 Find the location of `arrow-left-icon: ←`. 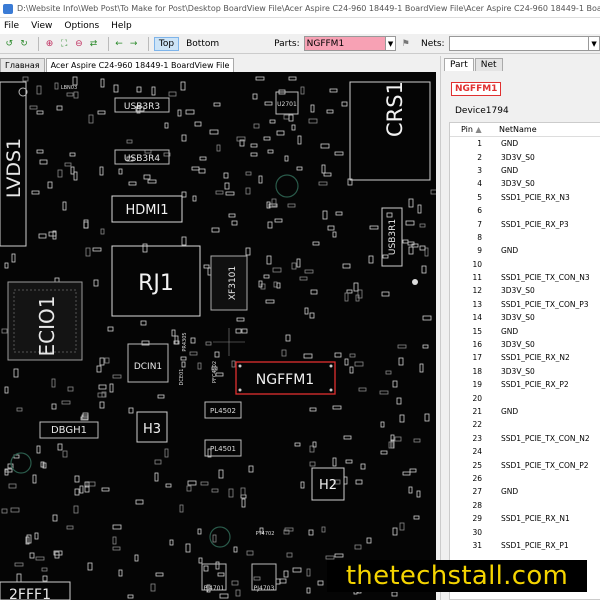

arrow-left-icon: ← is located at coordinates (119, 44).